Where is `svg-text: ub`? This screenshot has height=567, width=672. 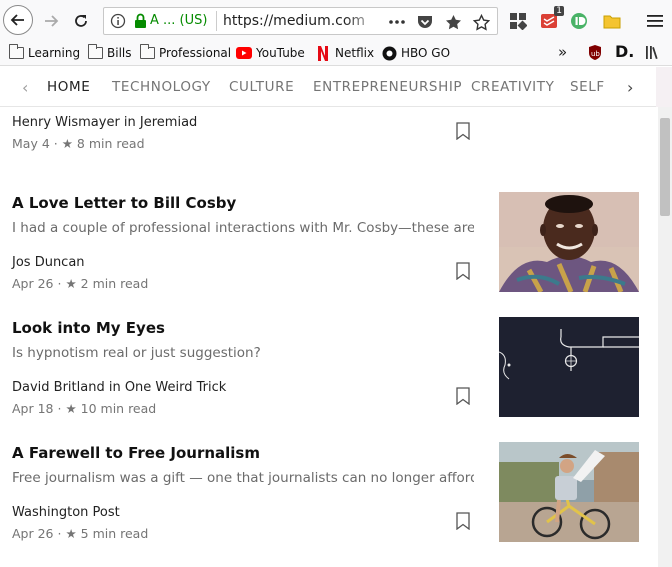
svg-text: ub is located at coordinates (595, 54).